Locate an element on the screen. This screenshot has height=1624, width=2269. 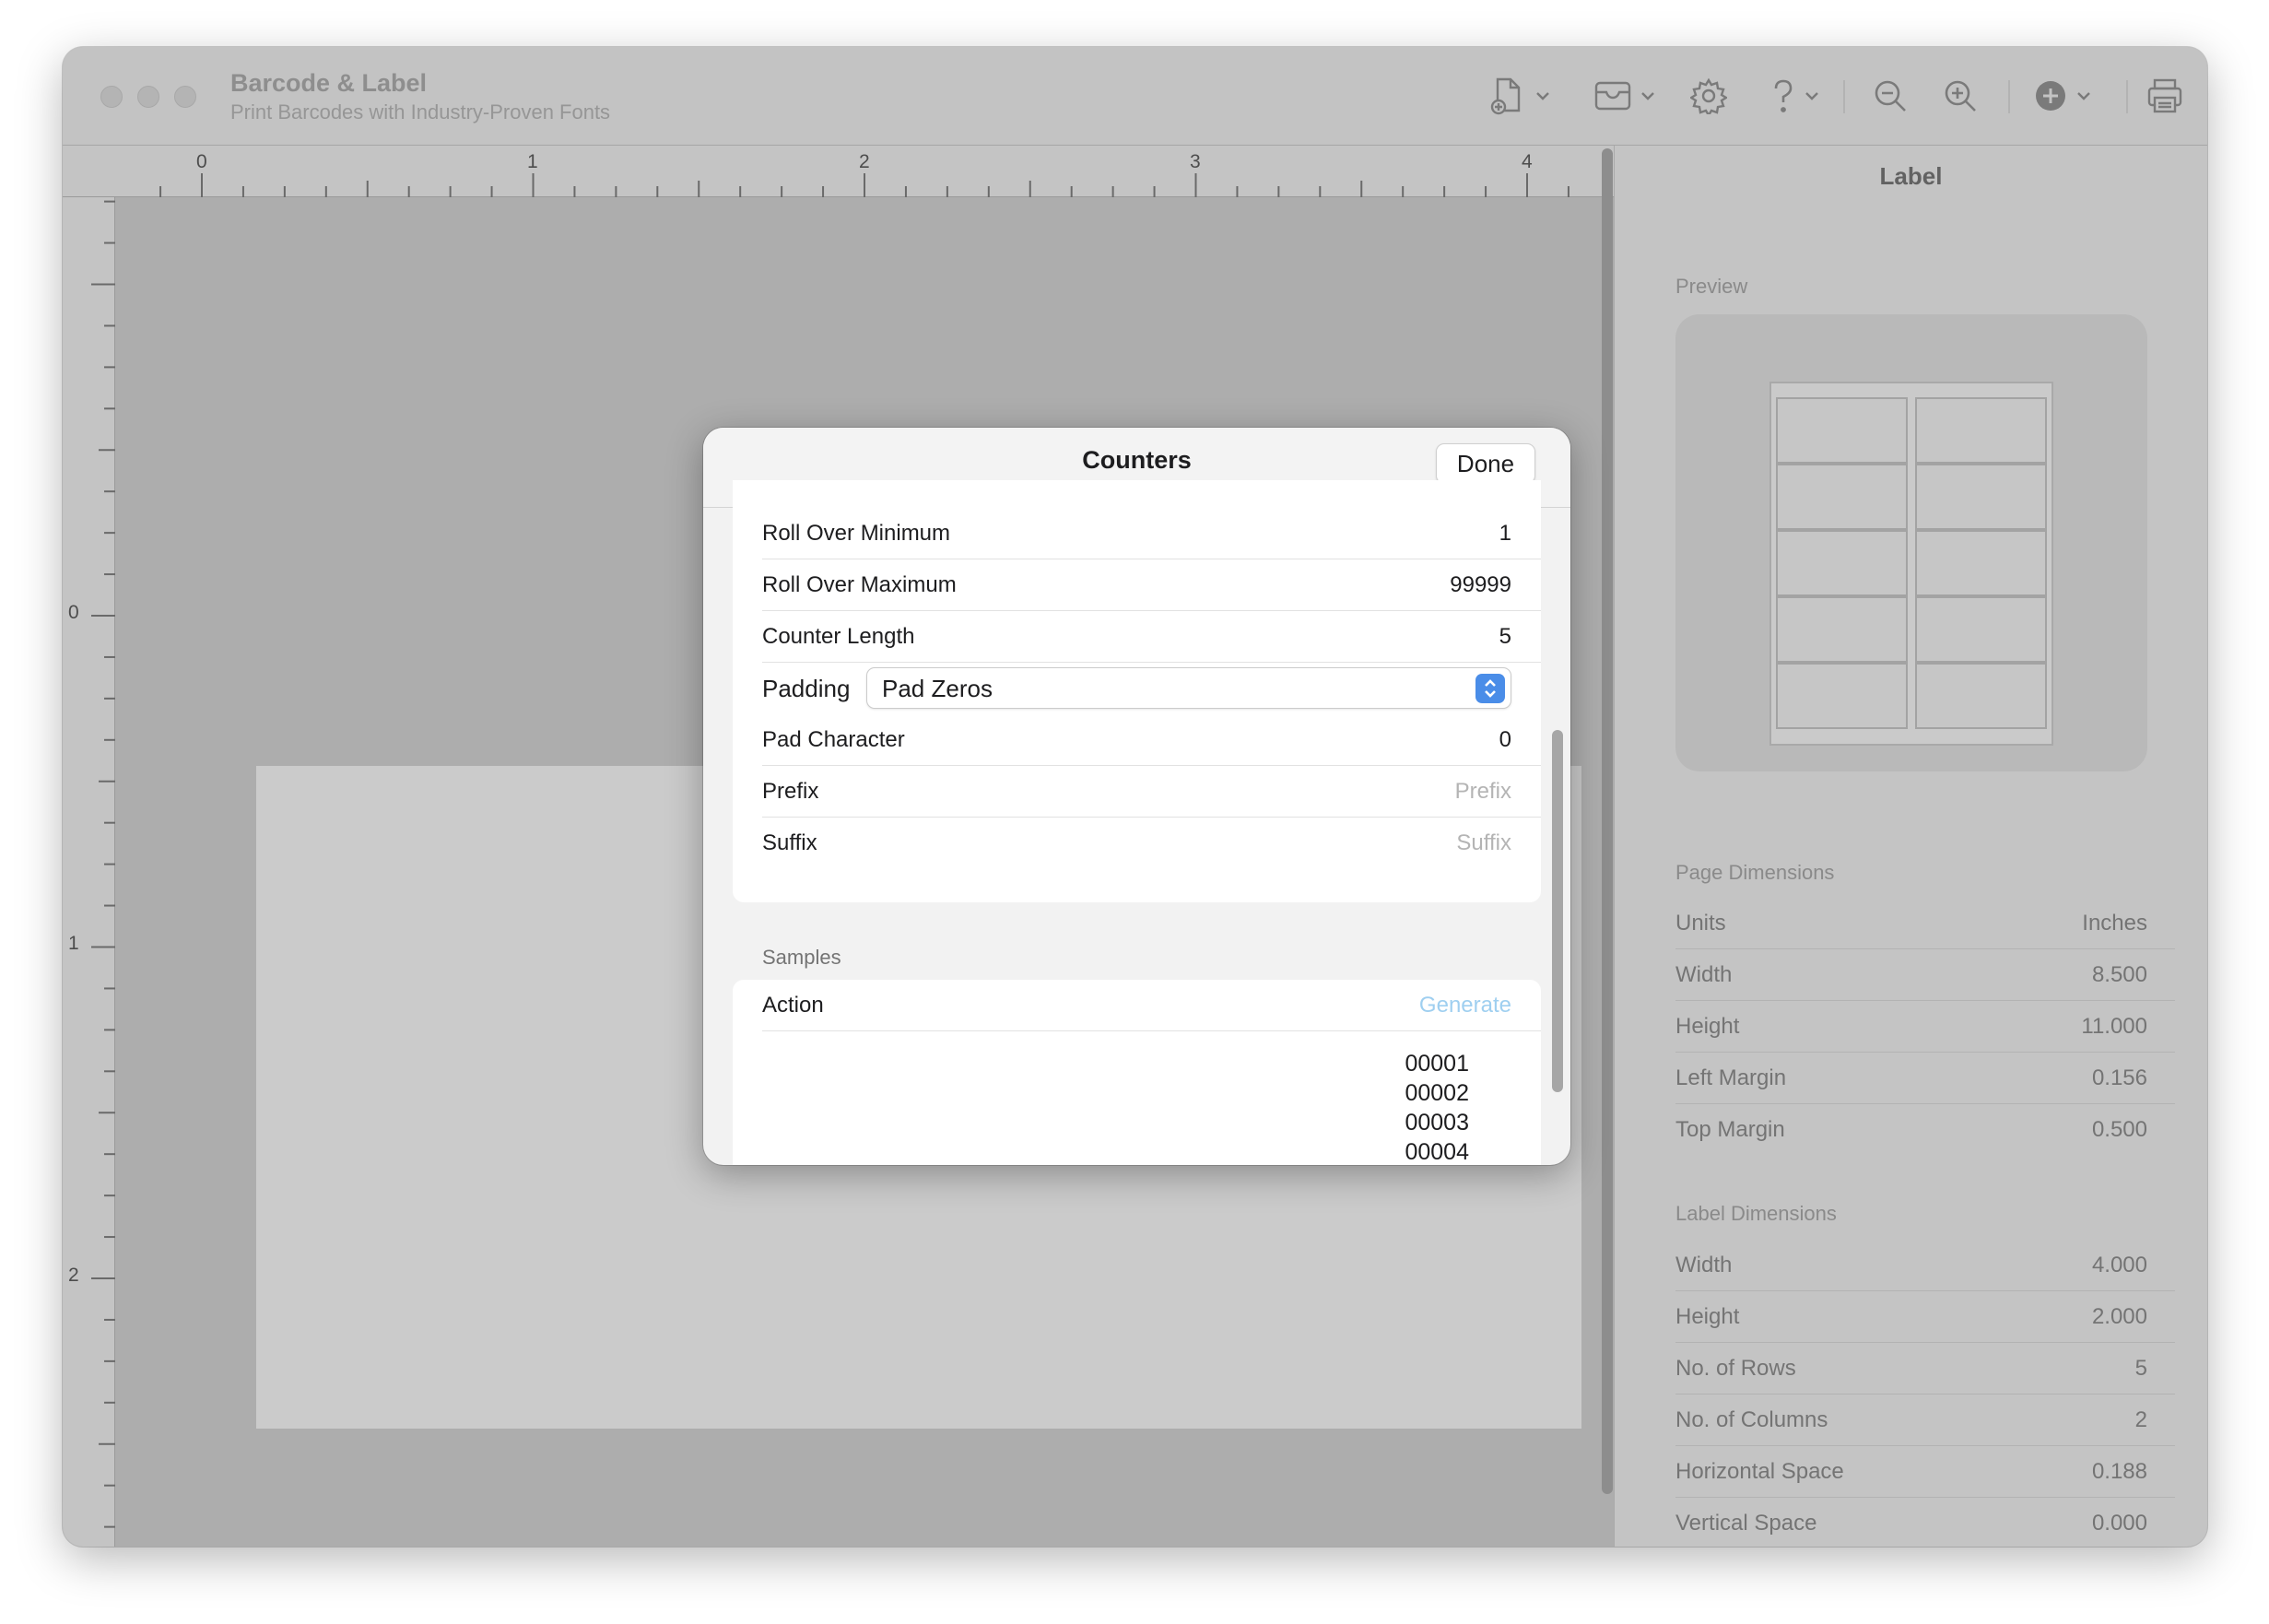
settings-button is located at coordinates (1708, 96).